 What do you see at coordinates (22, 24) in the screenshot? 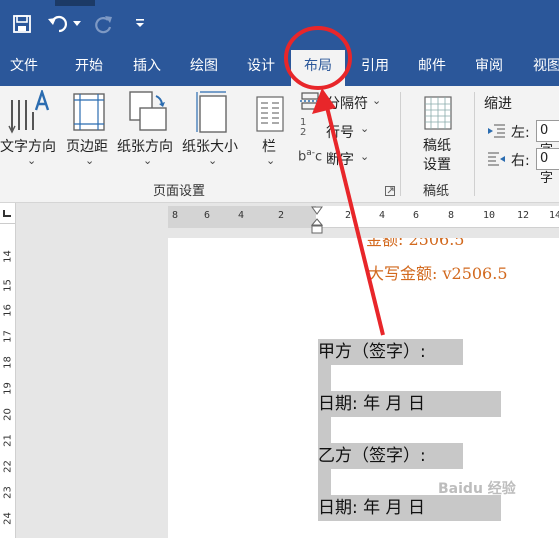
I see `save-icon` at bounding box center [22, 24].